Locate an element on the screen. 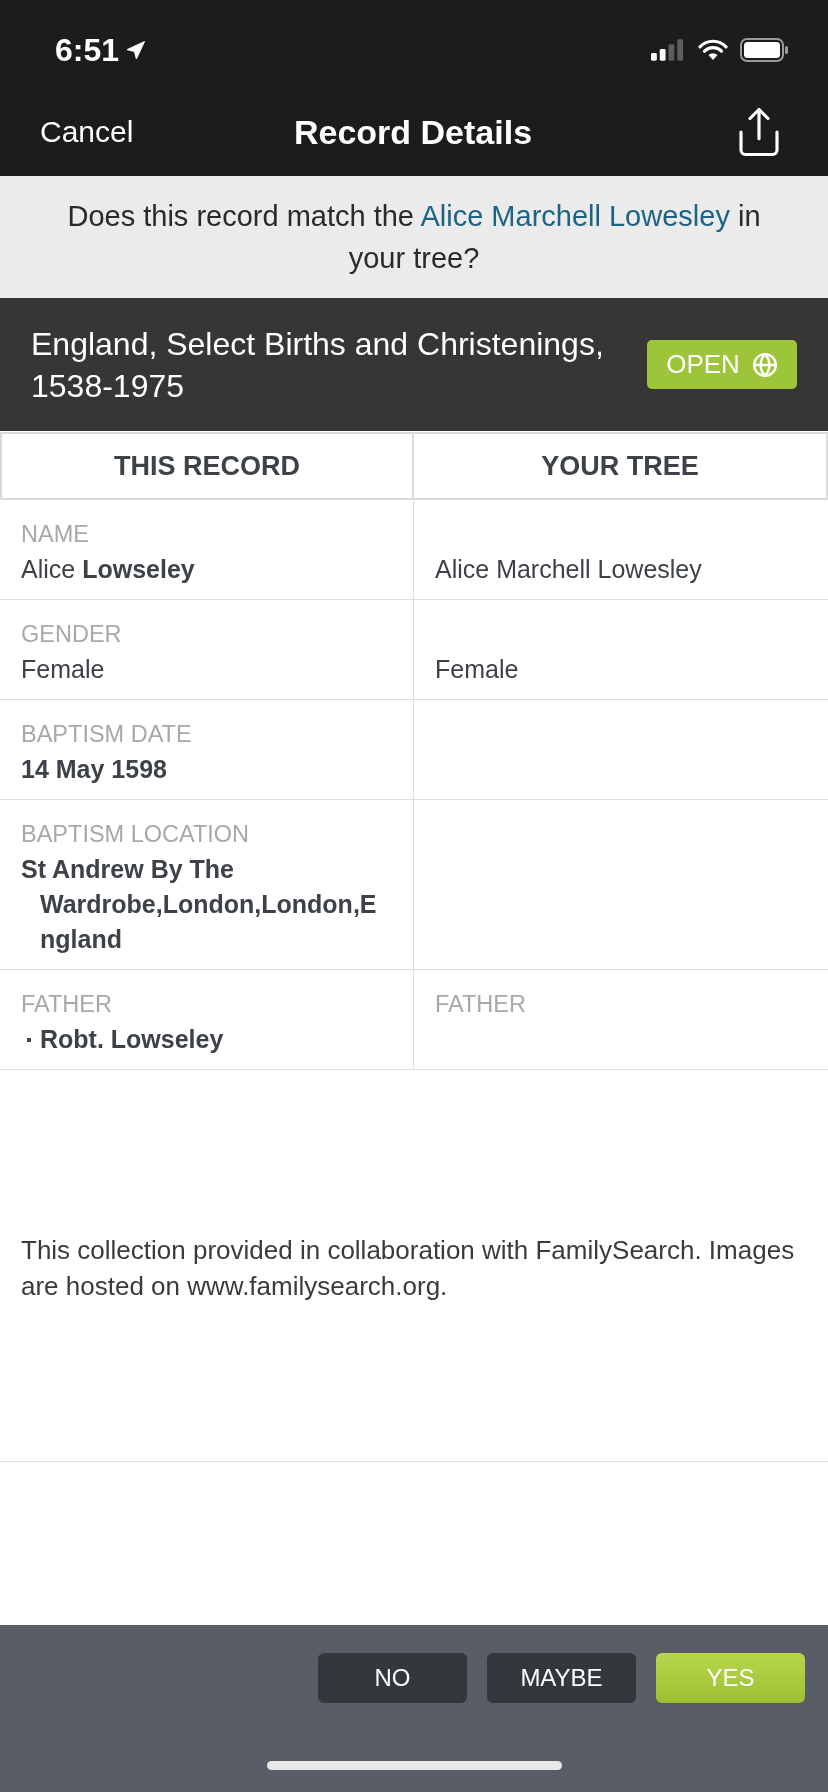  battery-icon is located at coordinates (764, 50).